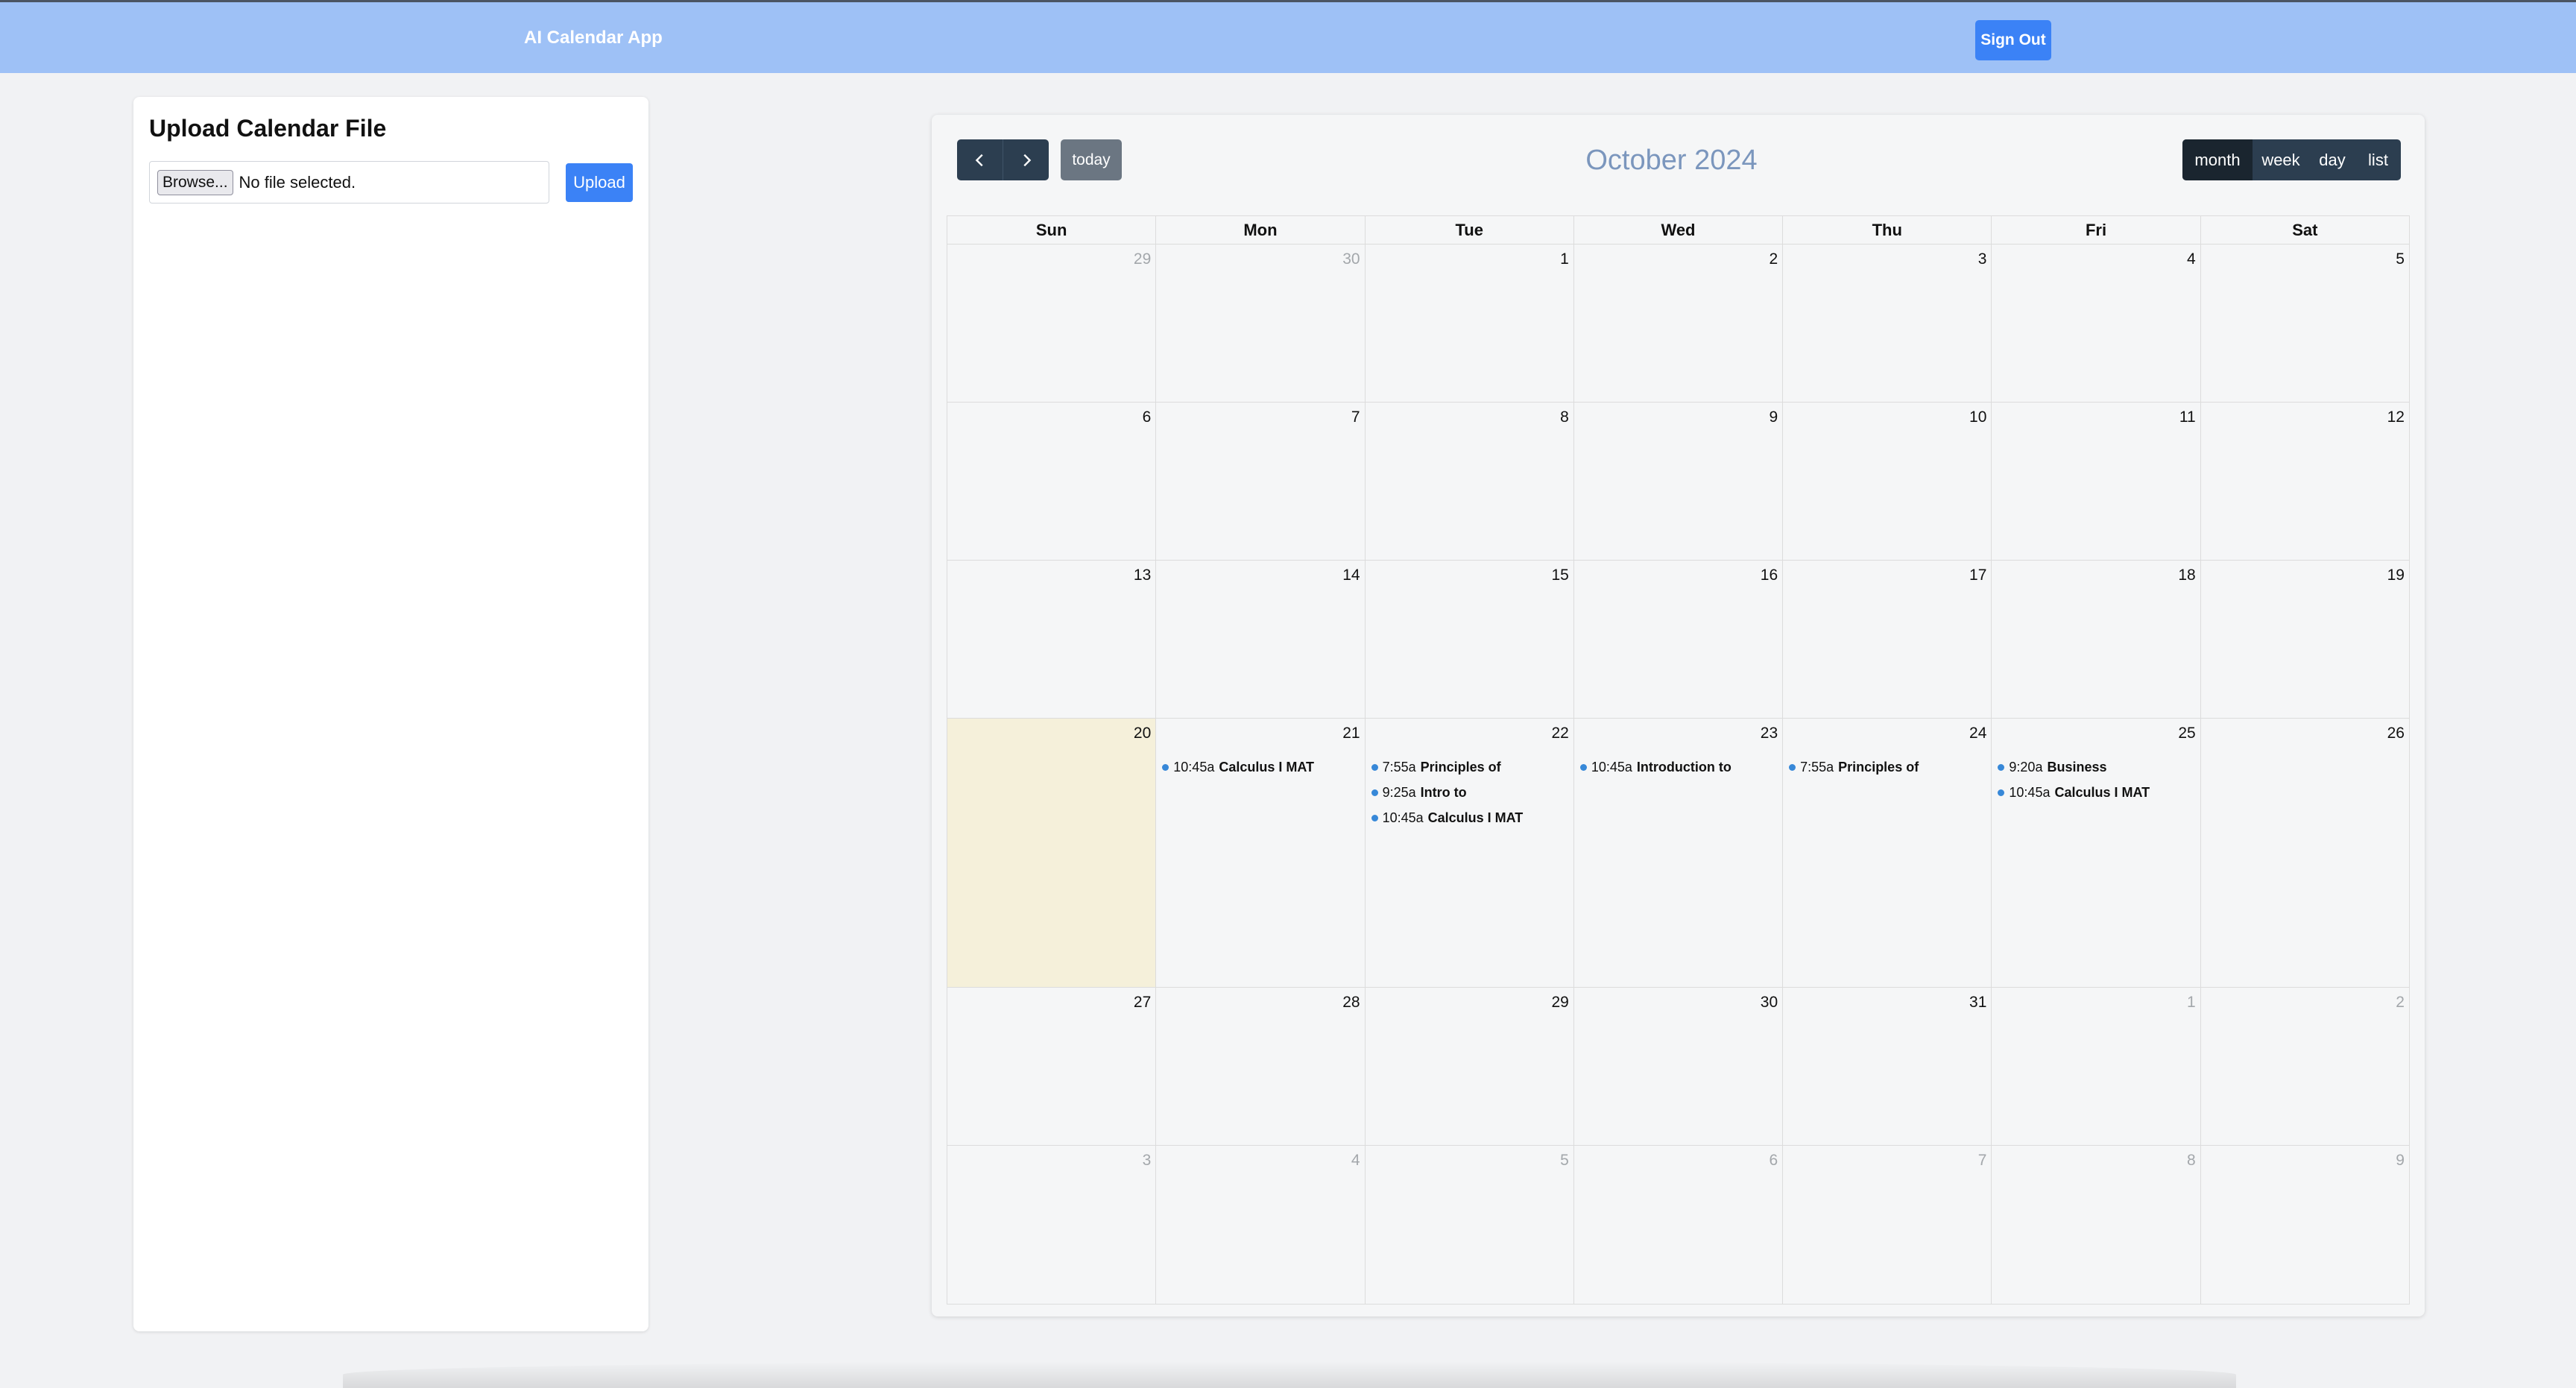 The width and height of the screenshot is (2576, 1388). What do you see at coordinates (1351, 733) in the screenshot?
I see `day-number: 21` at bounding box center [1351, 733].